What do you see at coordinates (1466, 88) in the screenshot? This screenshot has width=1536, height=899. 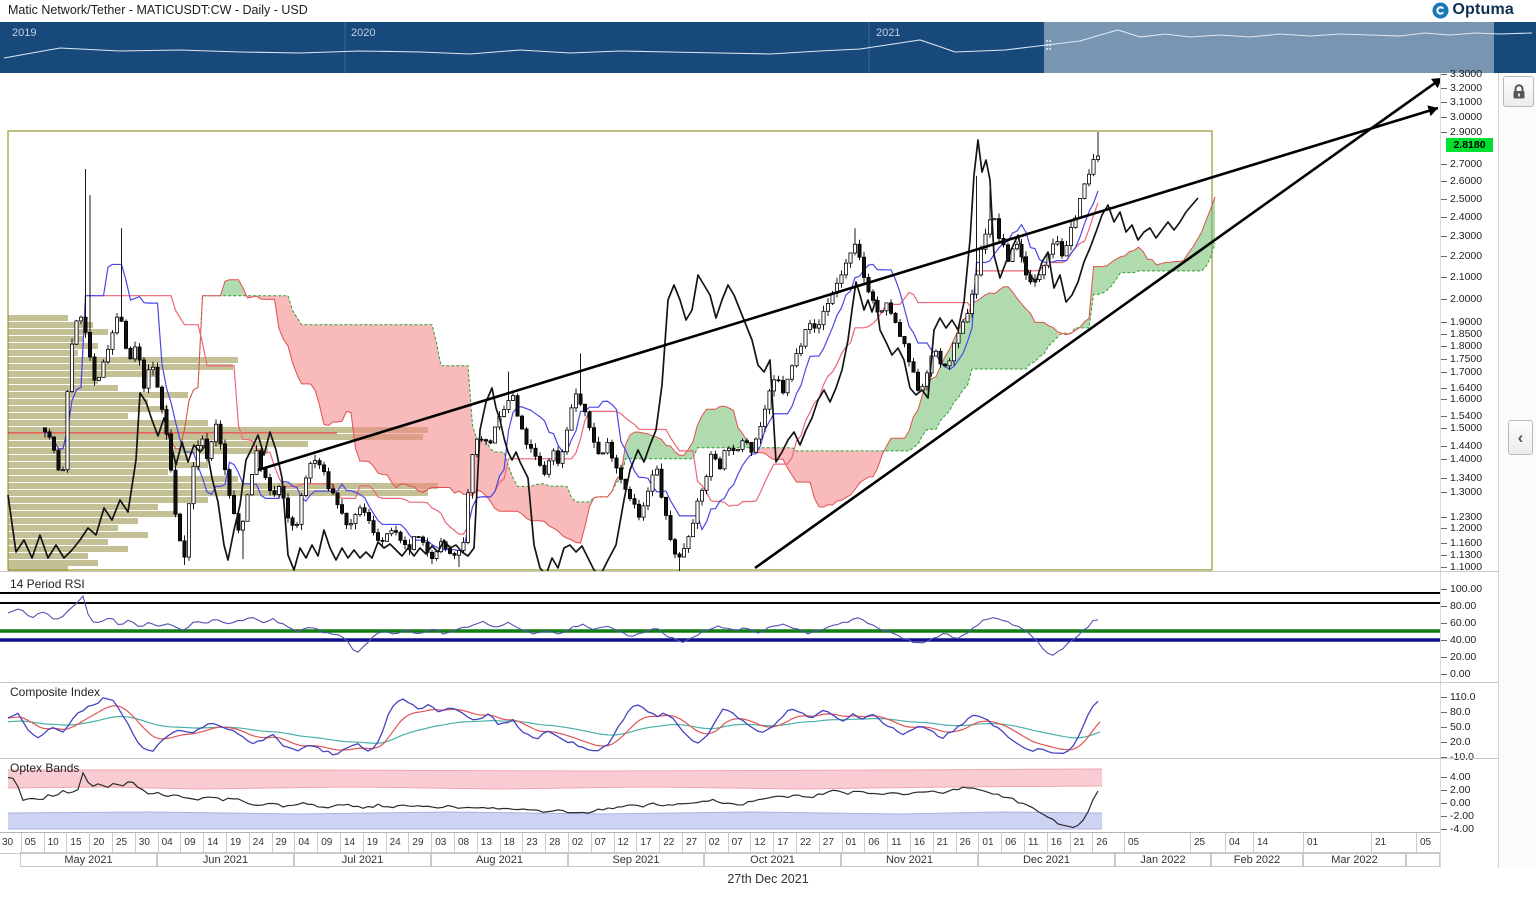 I see `price-axis-label: 3.2000` at bounding box center [1466, 88].